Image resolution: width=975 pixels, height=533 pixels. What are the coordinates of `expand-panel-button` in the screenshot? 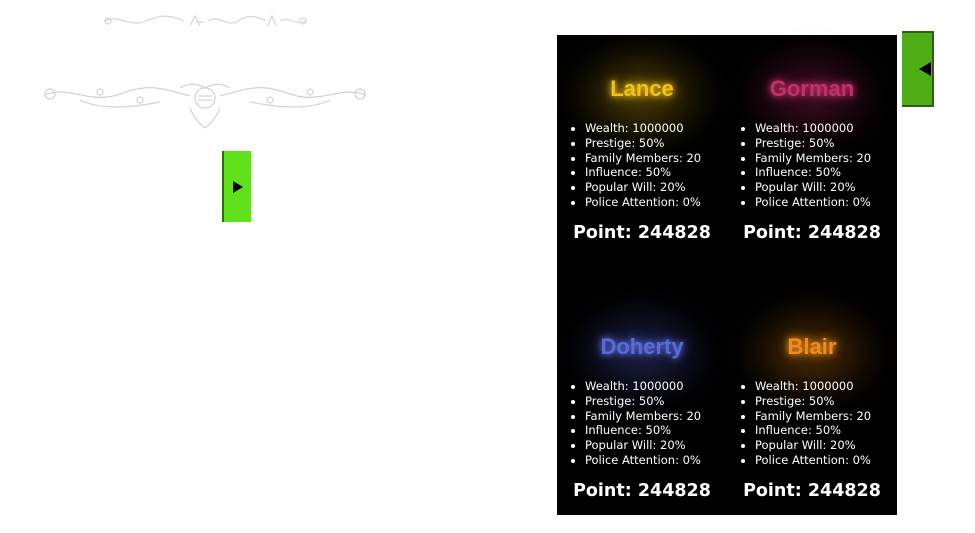 It's located at (236, 186).